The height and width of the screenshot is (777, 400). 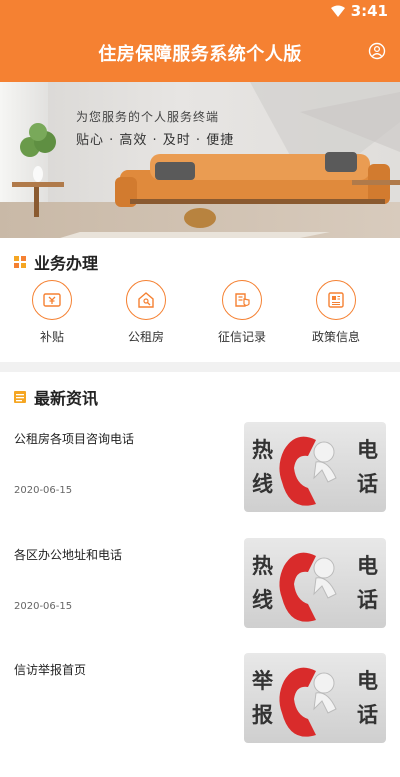 What do you see at coordinates (241, 337) in the screenshot?
I see `service-label: 征信记录` at bounding box center [241, 337].